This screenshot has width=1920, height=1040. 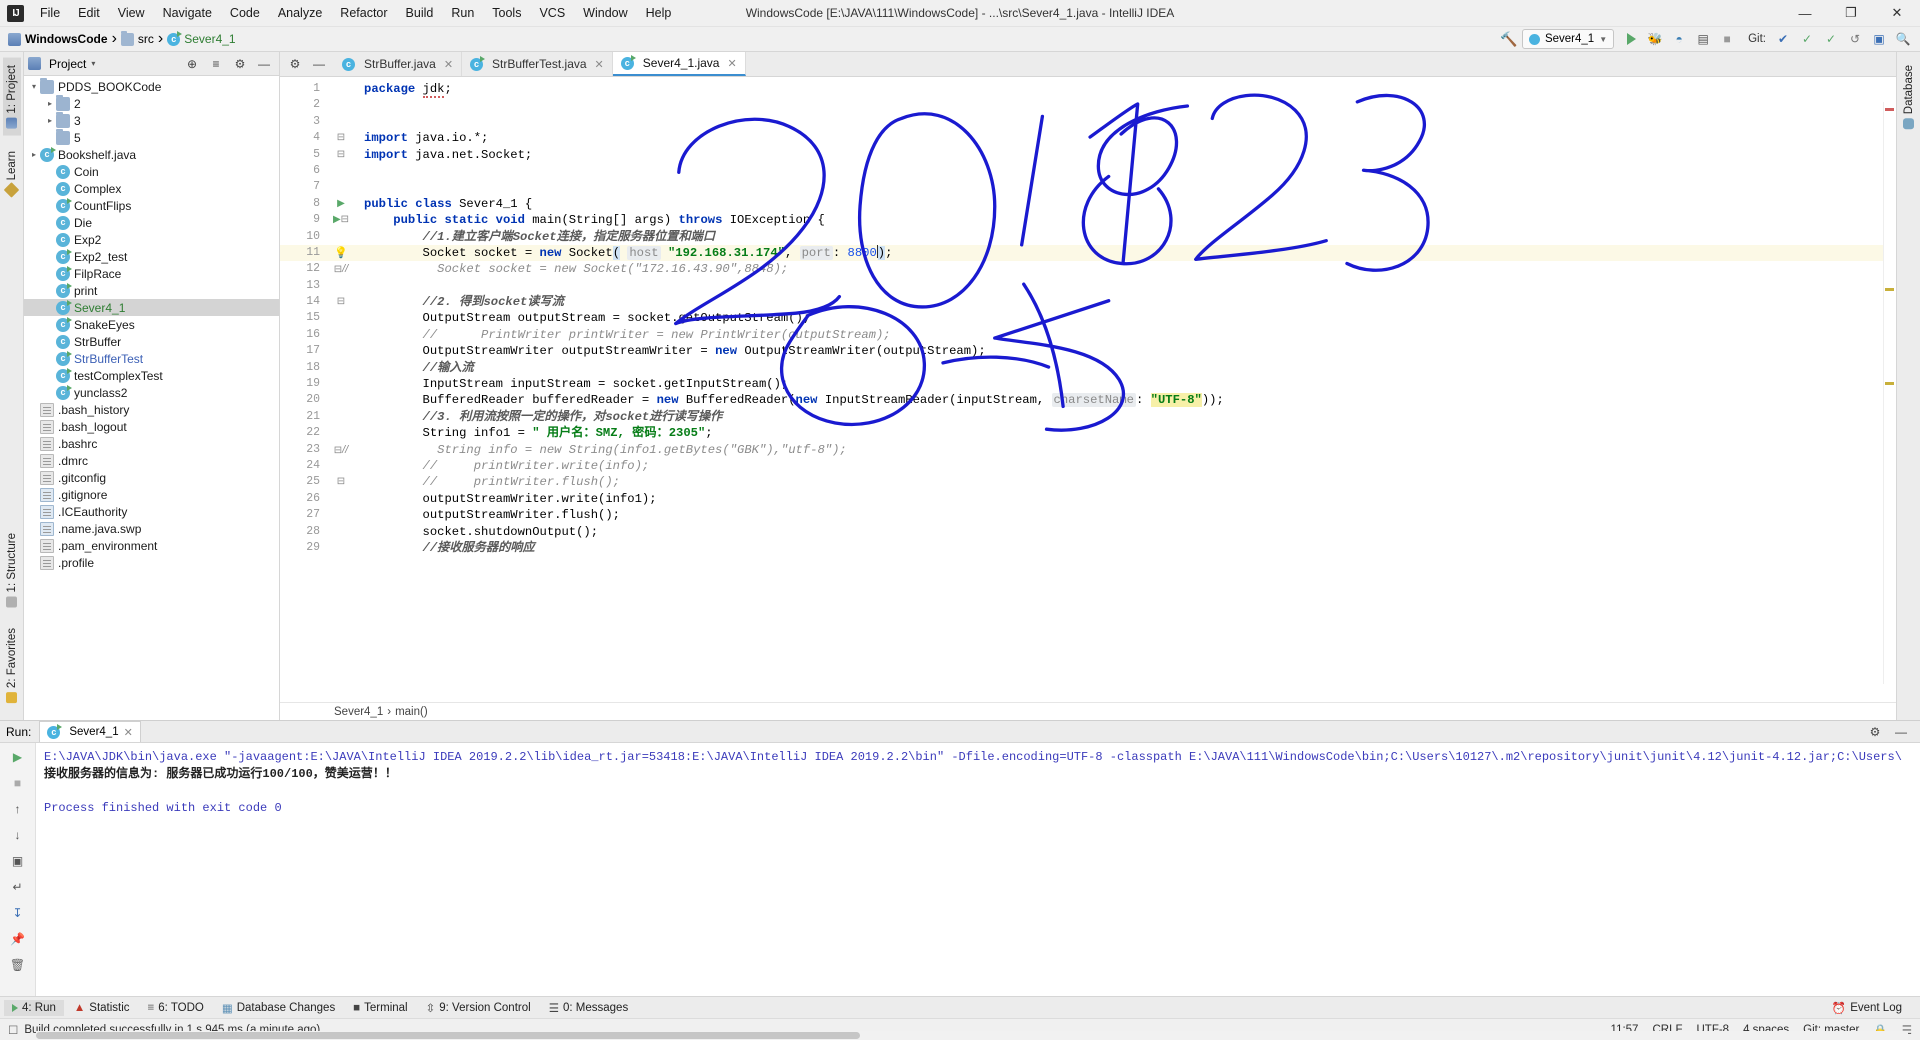 I want to click on breadcrumb-class: c Sever4_1, so click(x=201, y=38).